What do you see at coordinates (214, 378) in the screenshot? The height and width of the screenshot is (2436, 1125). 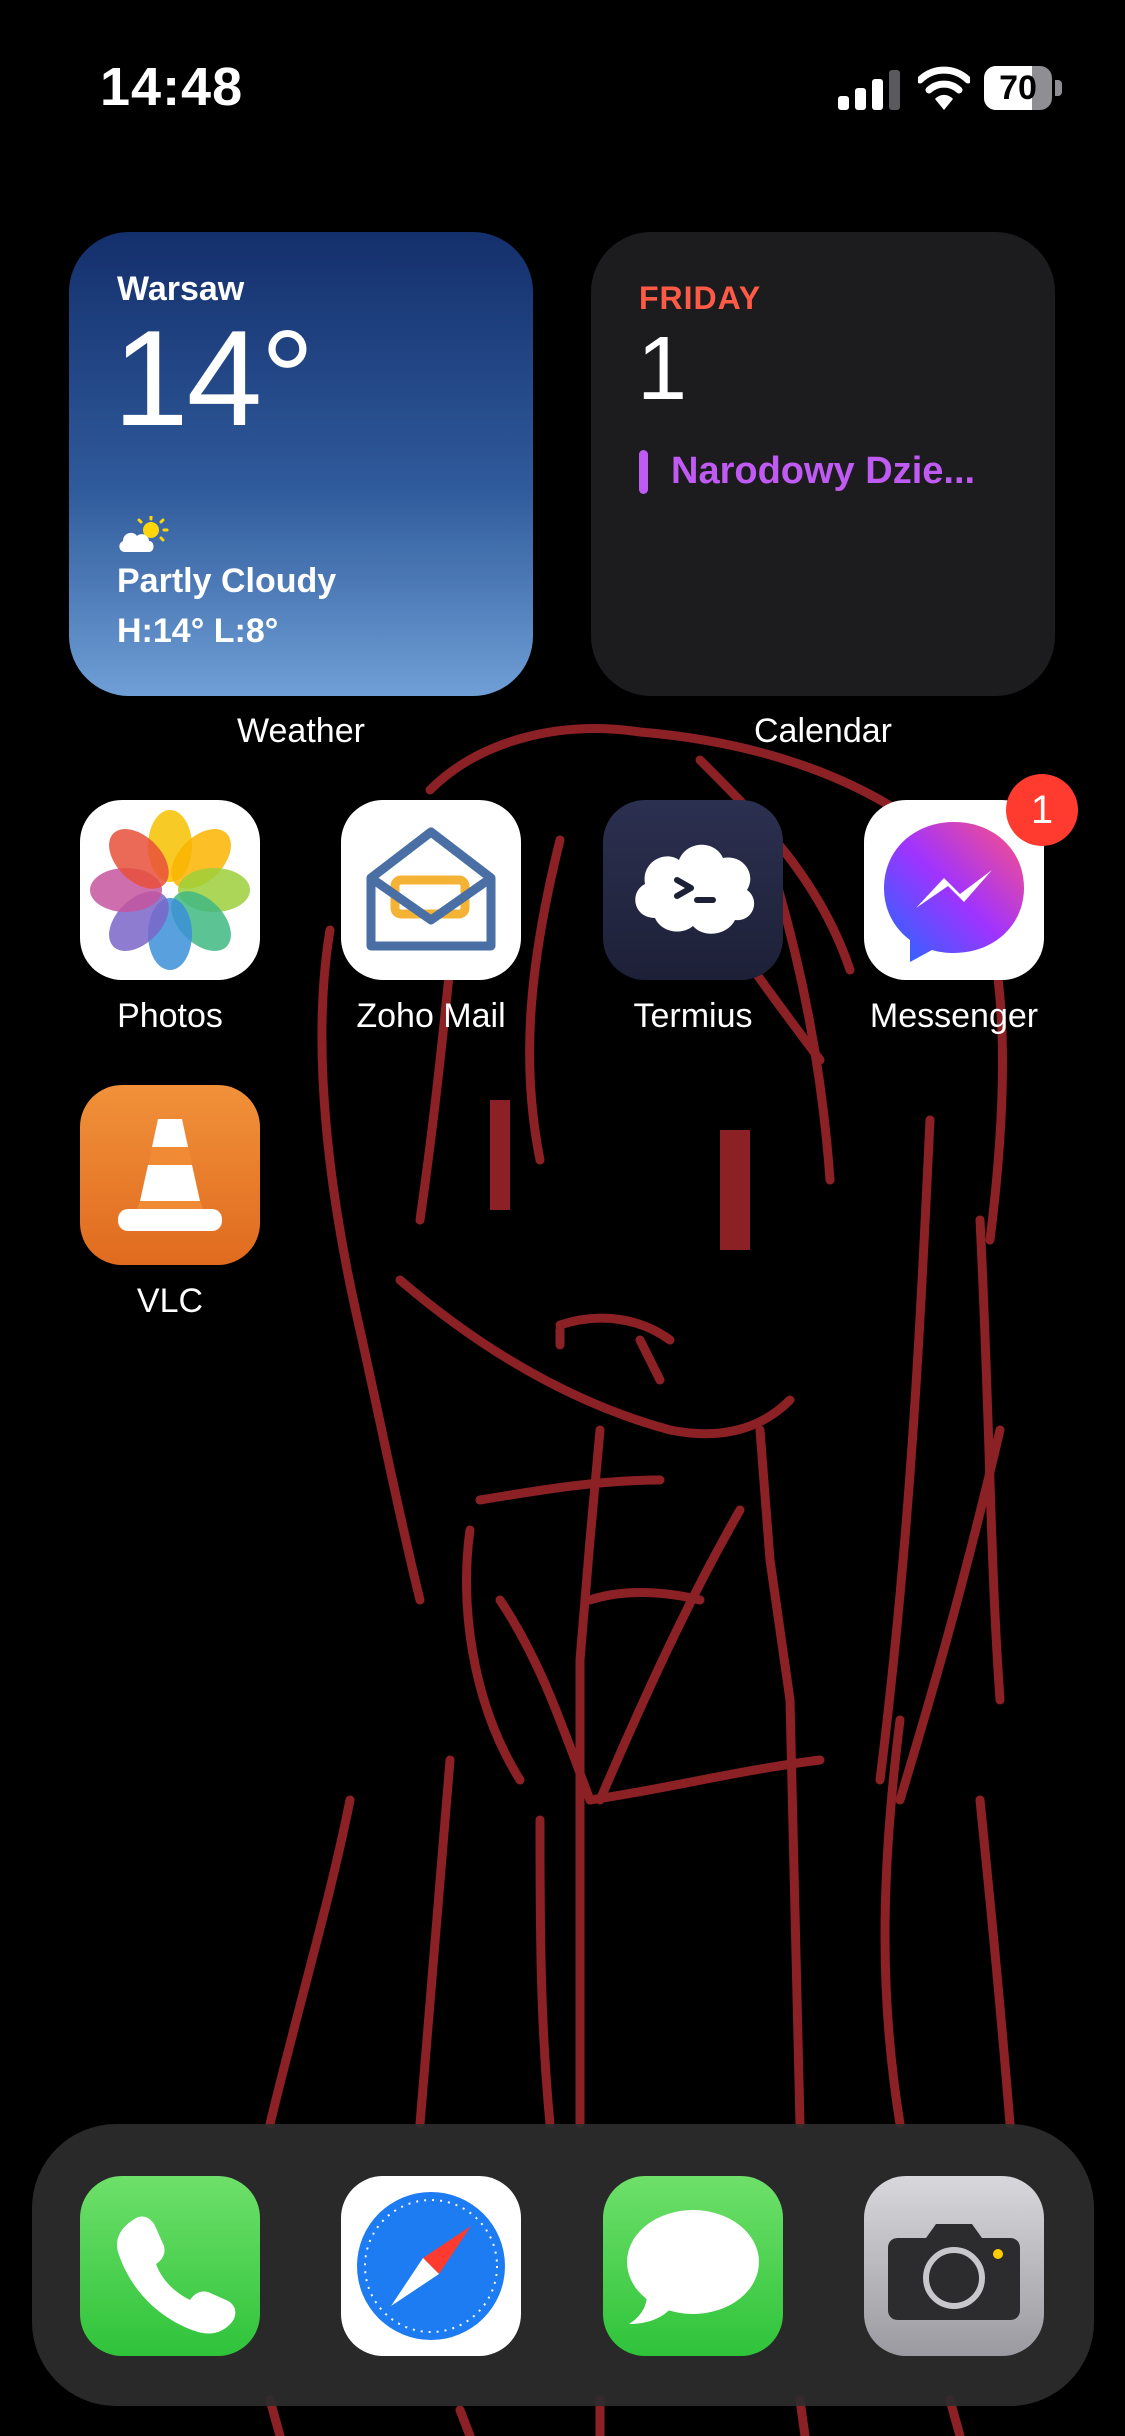 I see `weather-temperature: 14°` at bounding box center [214, 378].